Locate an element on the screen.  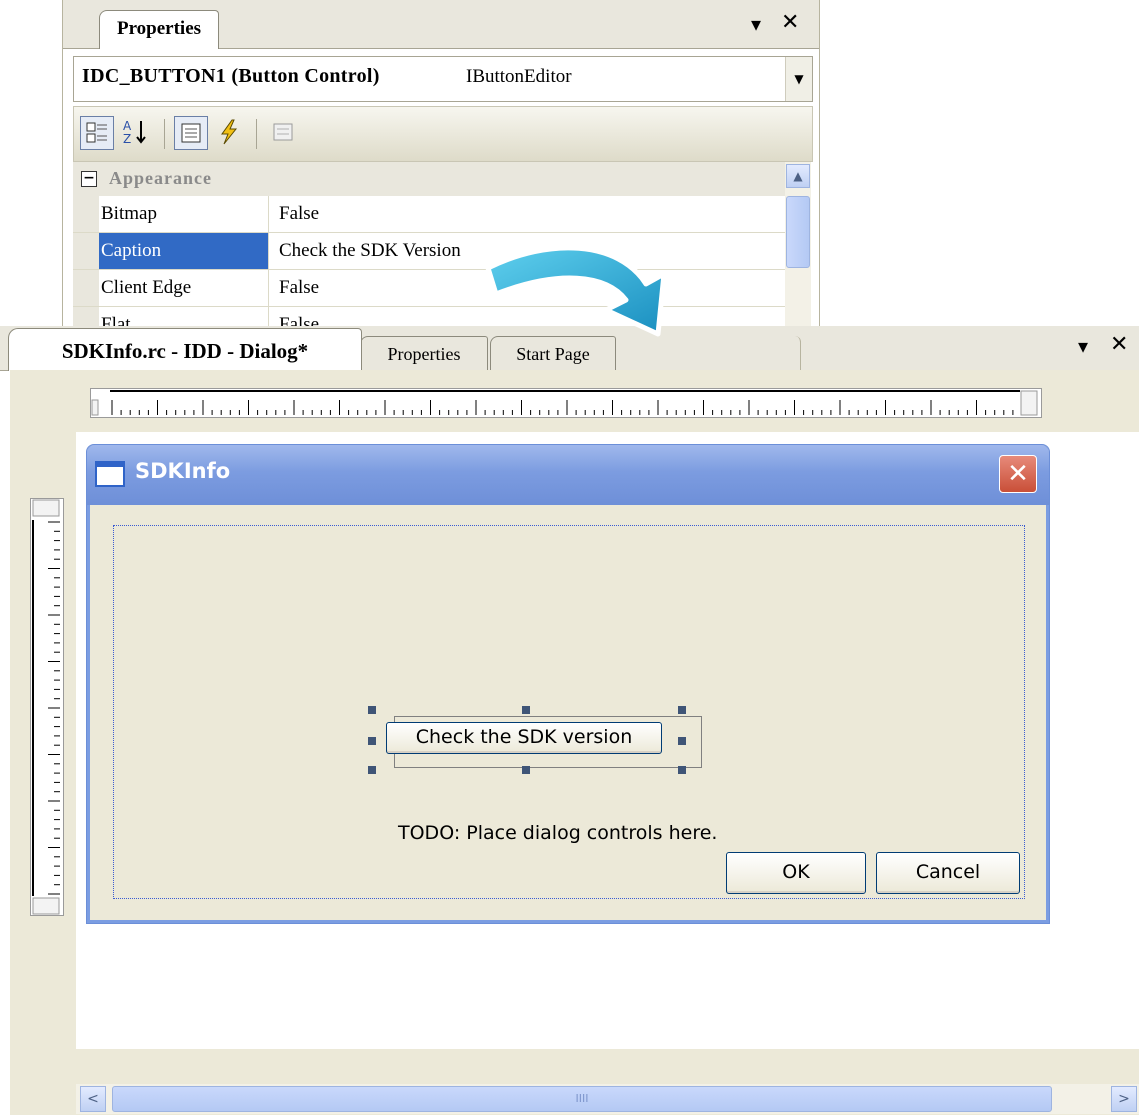
alphabetical-icon: AZ is located at coordinates (135, 133).